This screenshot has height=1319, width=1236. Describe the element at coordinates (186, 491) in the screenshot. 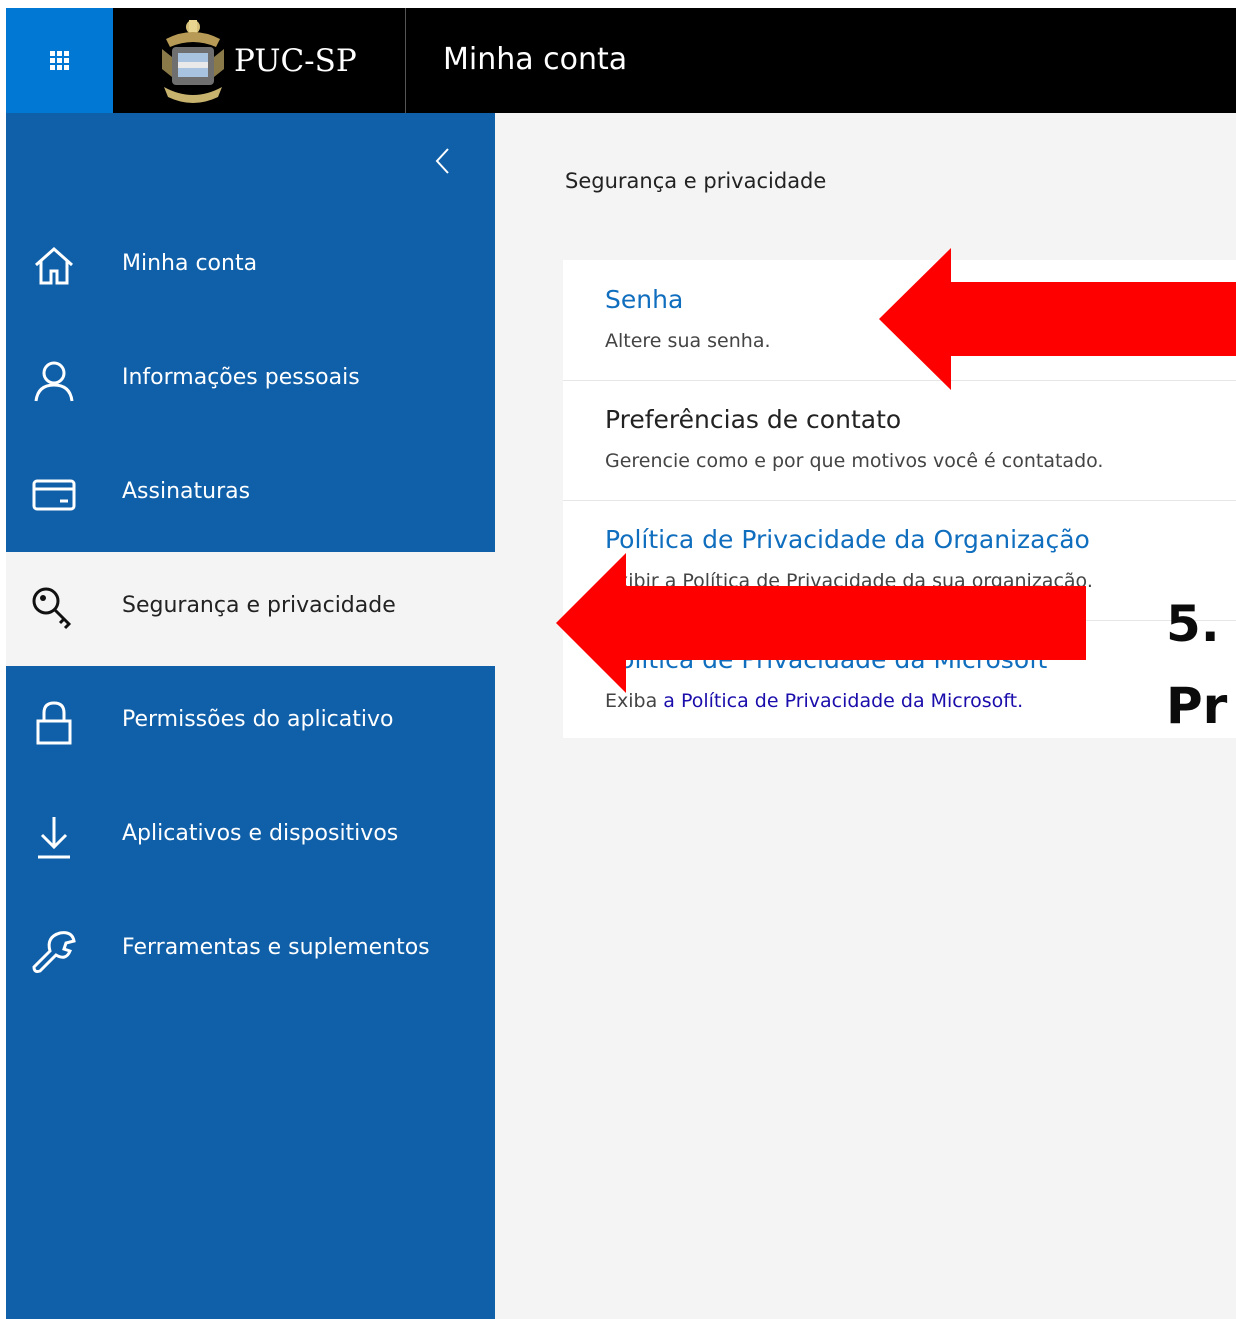

I see `sidebar-item-label: Assinaturas` at that location.